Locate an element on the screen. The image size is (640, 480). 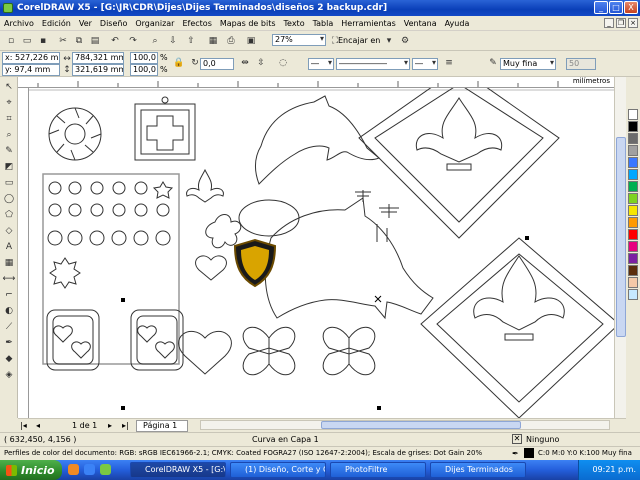
object-height-field: 321,619 mm is located at coordinates (98, 70).